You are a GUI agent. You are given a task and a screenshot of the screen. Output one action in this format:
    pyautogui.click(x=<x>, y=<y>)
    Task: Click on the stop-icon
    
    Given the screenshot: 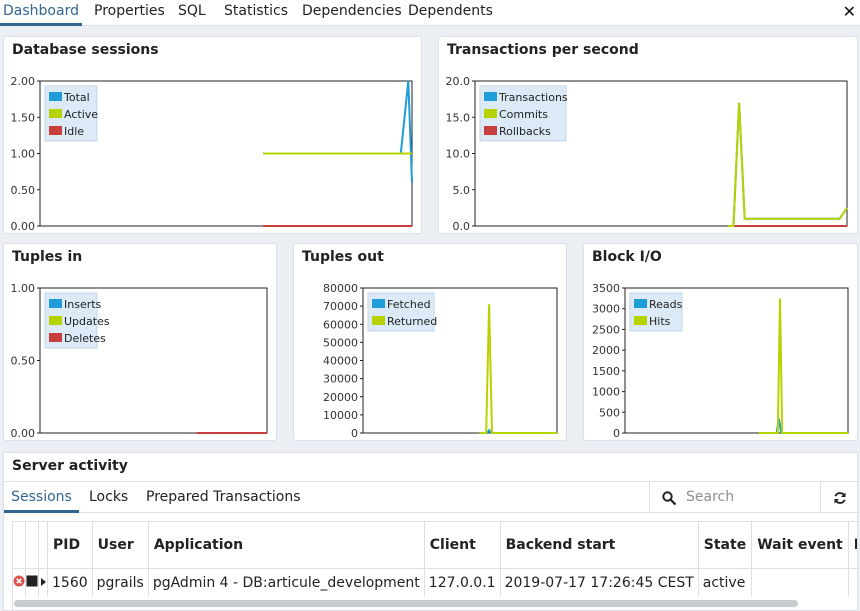 What is the action you would take?
    pyautogui.click(x=32, y=581)
    